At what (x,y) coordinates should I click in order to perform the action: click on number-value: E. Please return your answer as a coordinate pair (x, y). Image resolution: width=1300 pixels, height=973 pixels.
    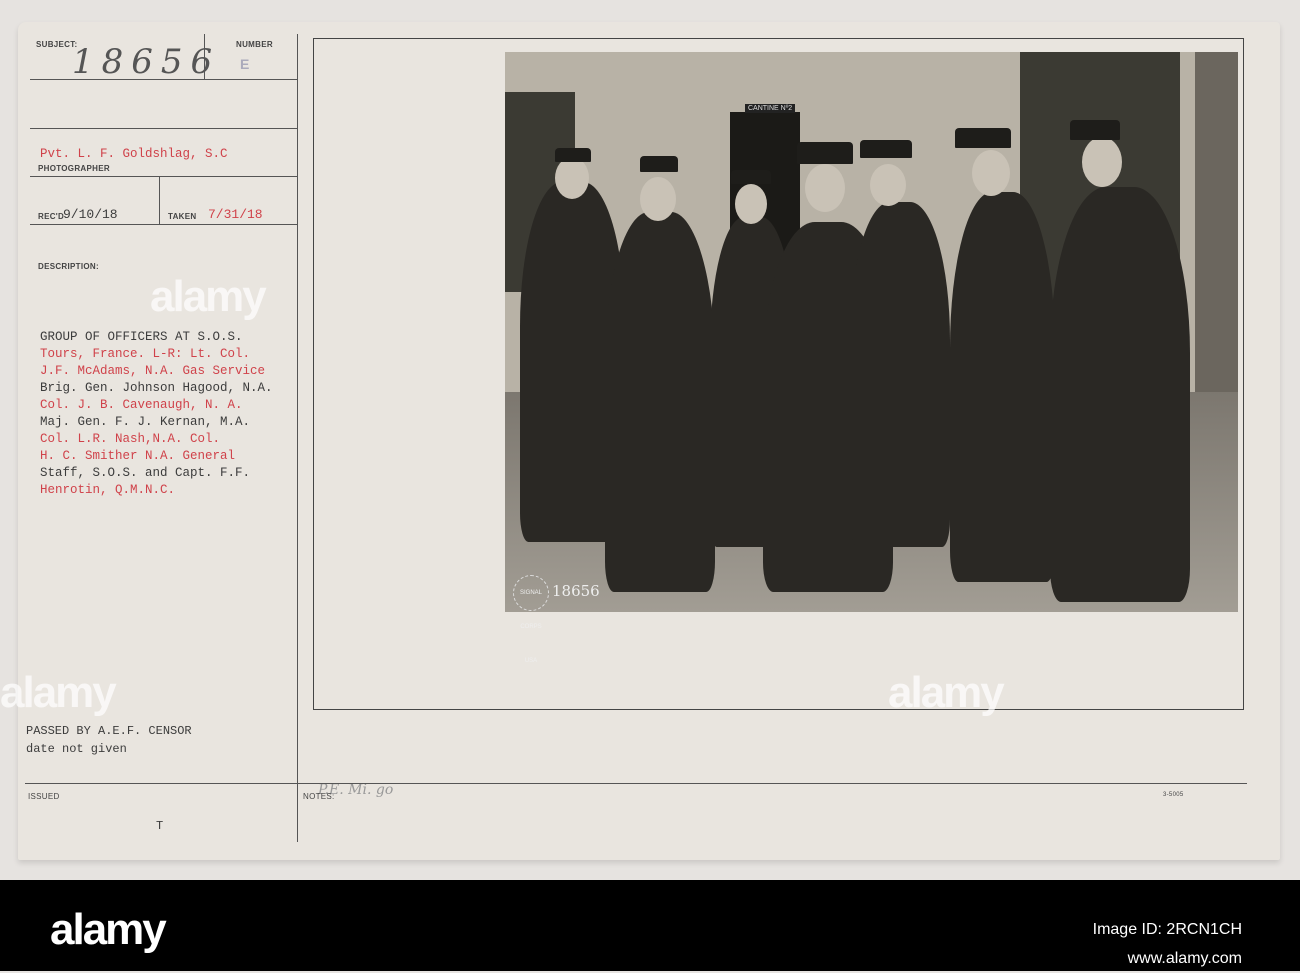
    Looking at the image, I should click on (245, 64).